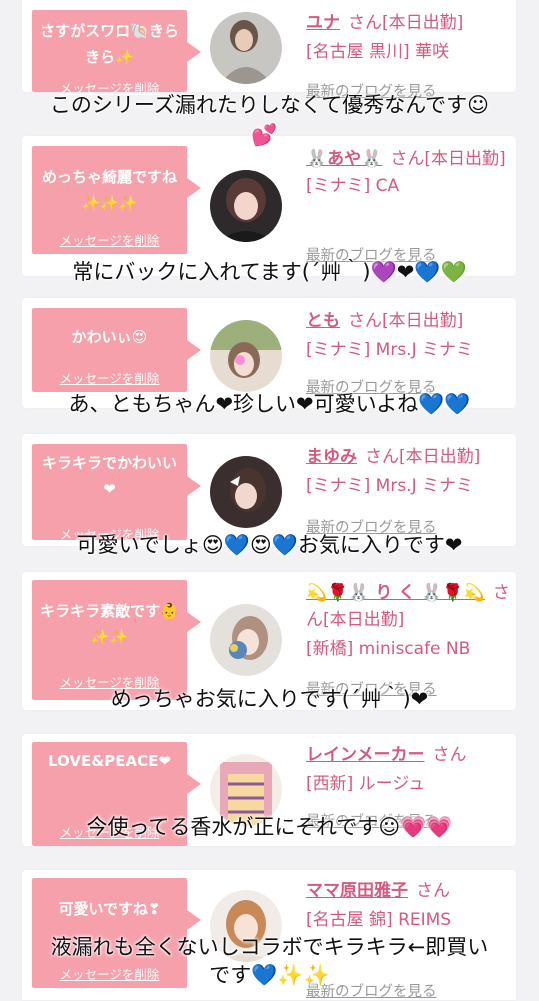 The width and height of the screenshot is (539, 1001). I want to click on girl-name-link: とも, so click(323, 321).